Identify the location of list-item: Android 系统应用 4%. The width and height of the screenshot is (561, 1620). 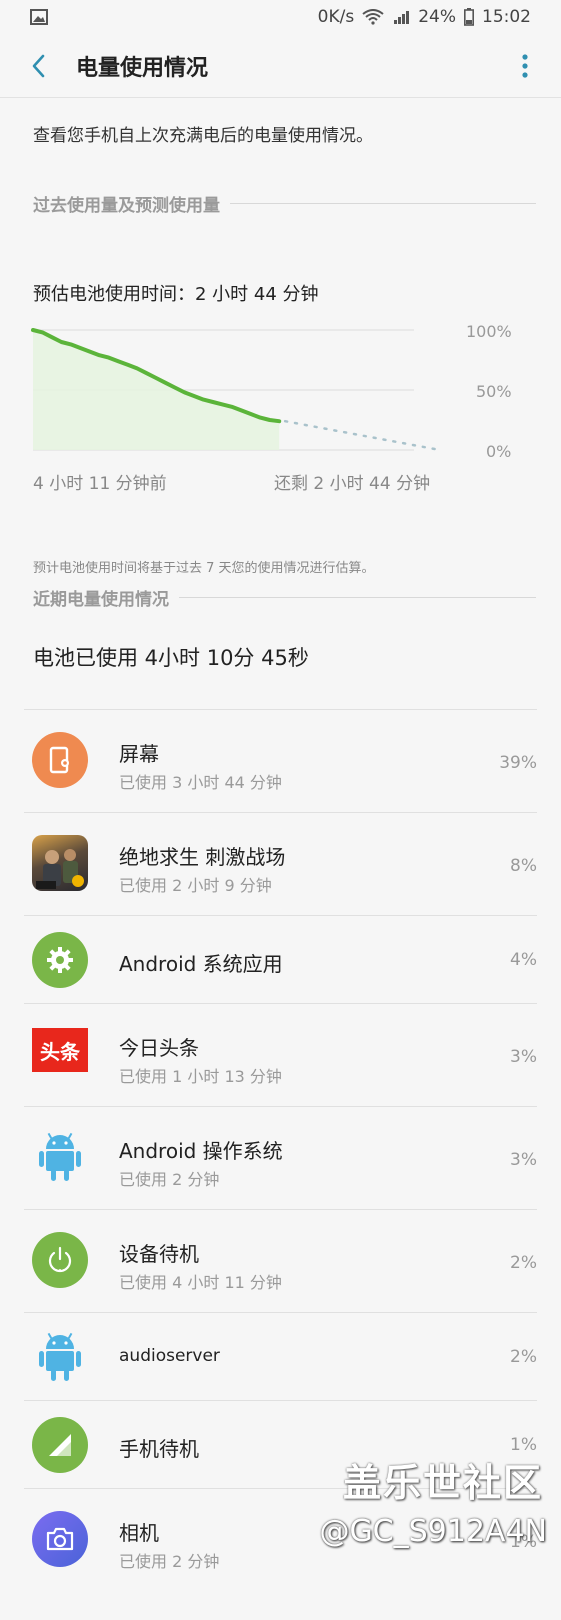
(280, 959).